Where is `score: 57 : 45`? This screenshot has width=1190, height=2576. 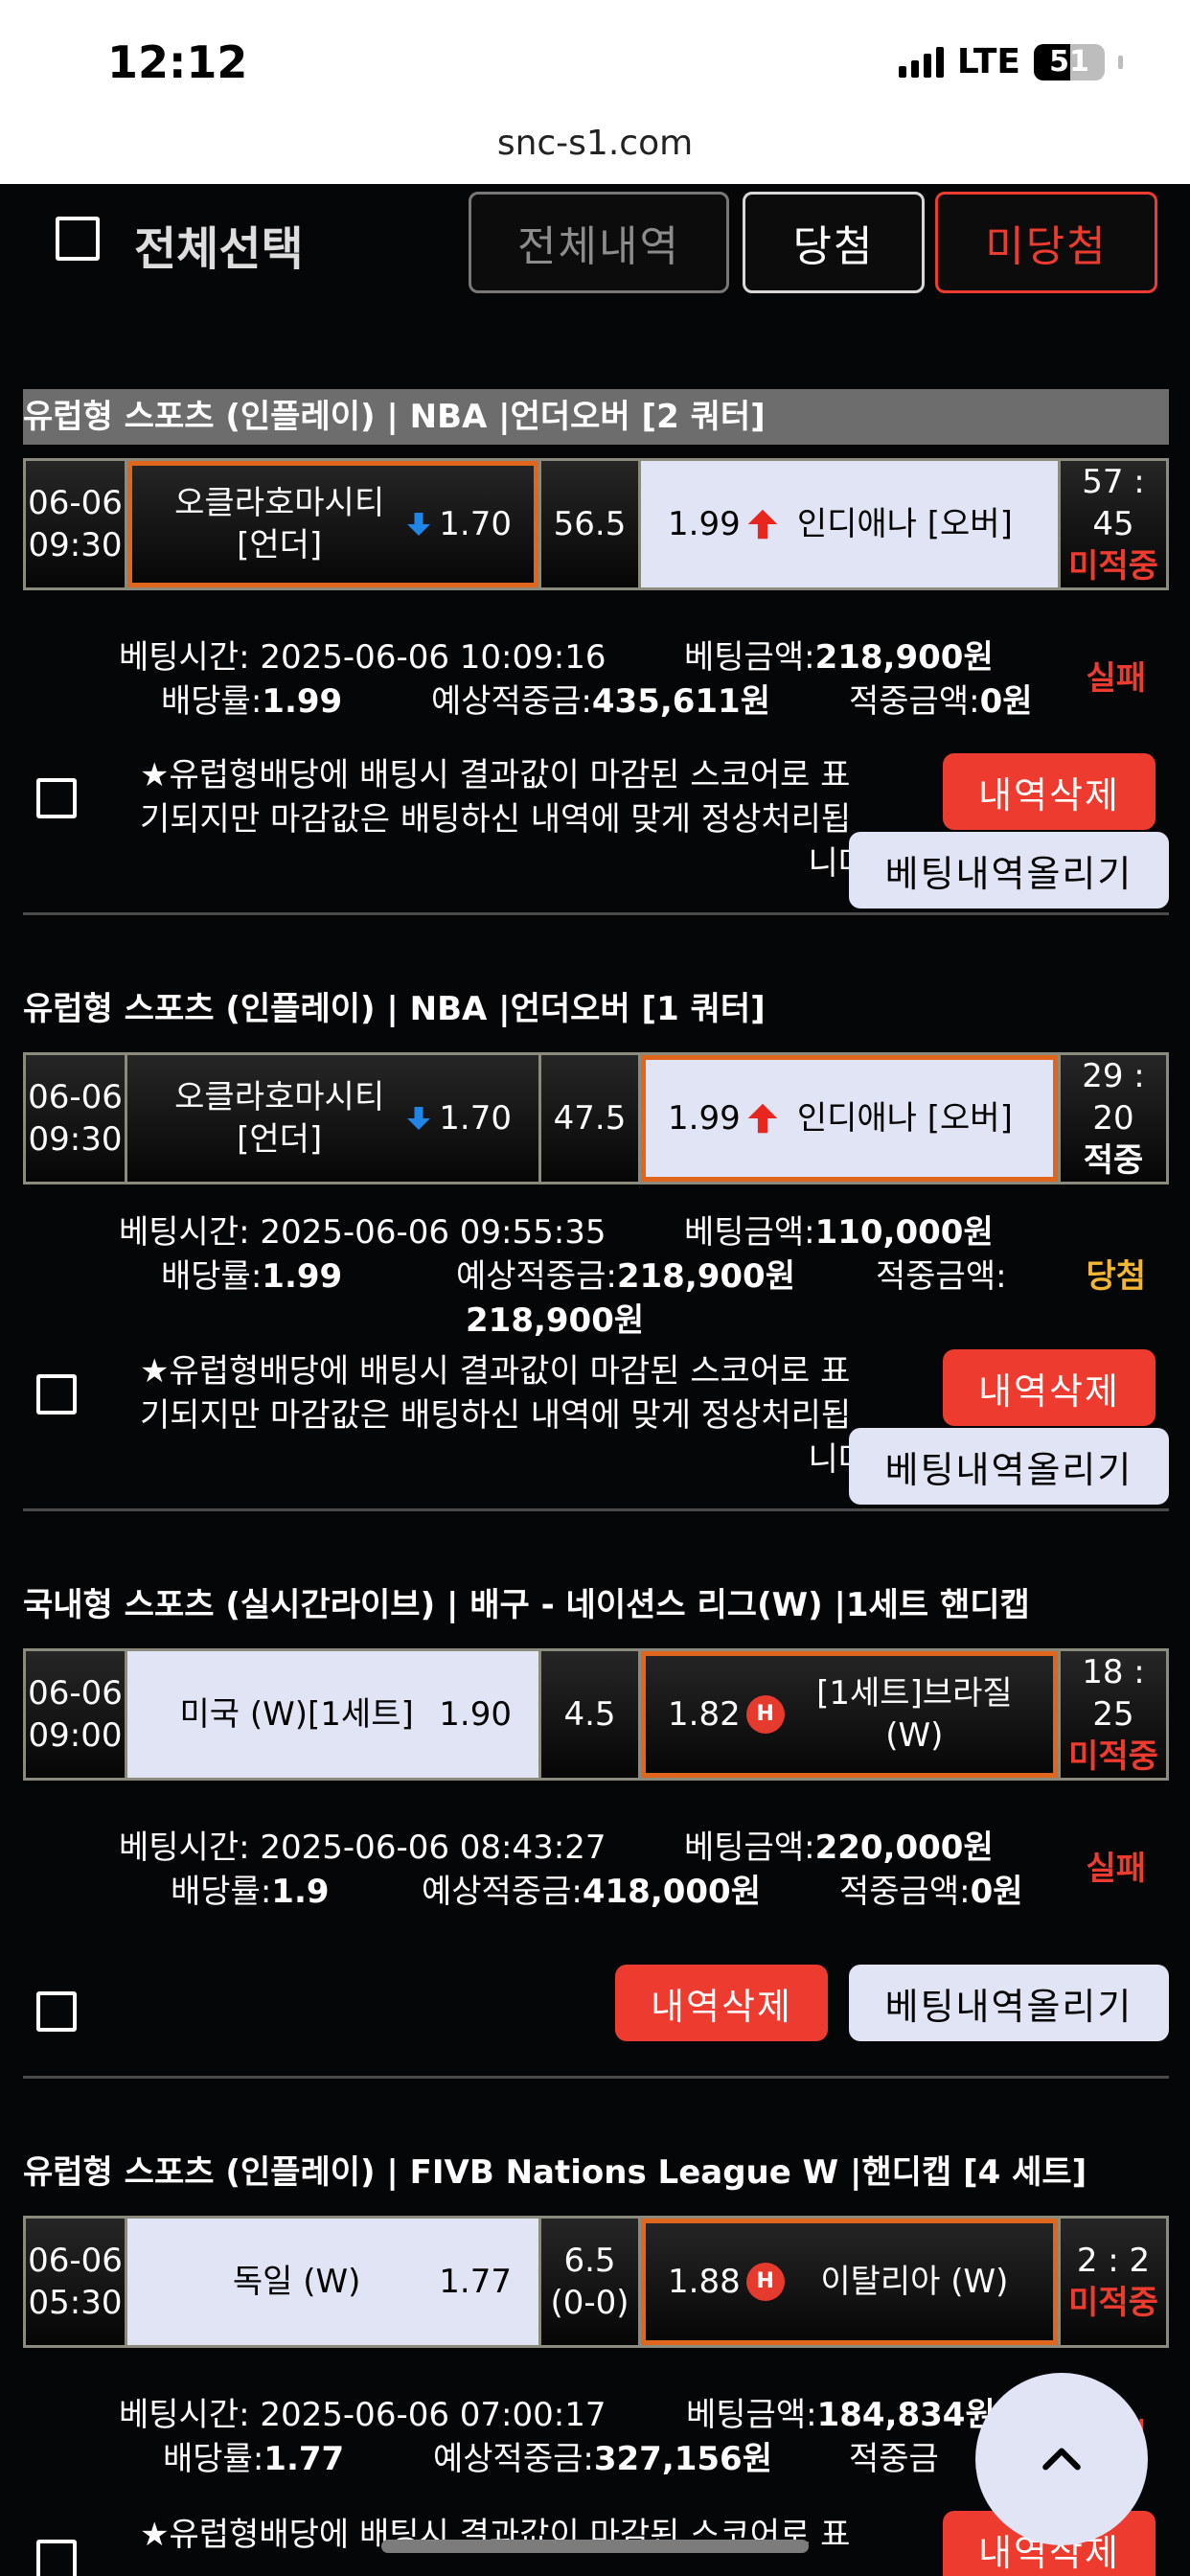 score: 57 : 45 is located at coordinates (1113, 503).